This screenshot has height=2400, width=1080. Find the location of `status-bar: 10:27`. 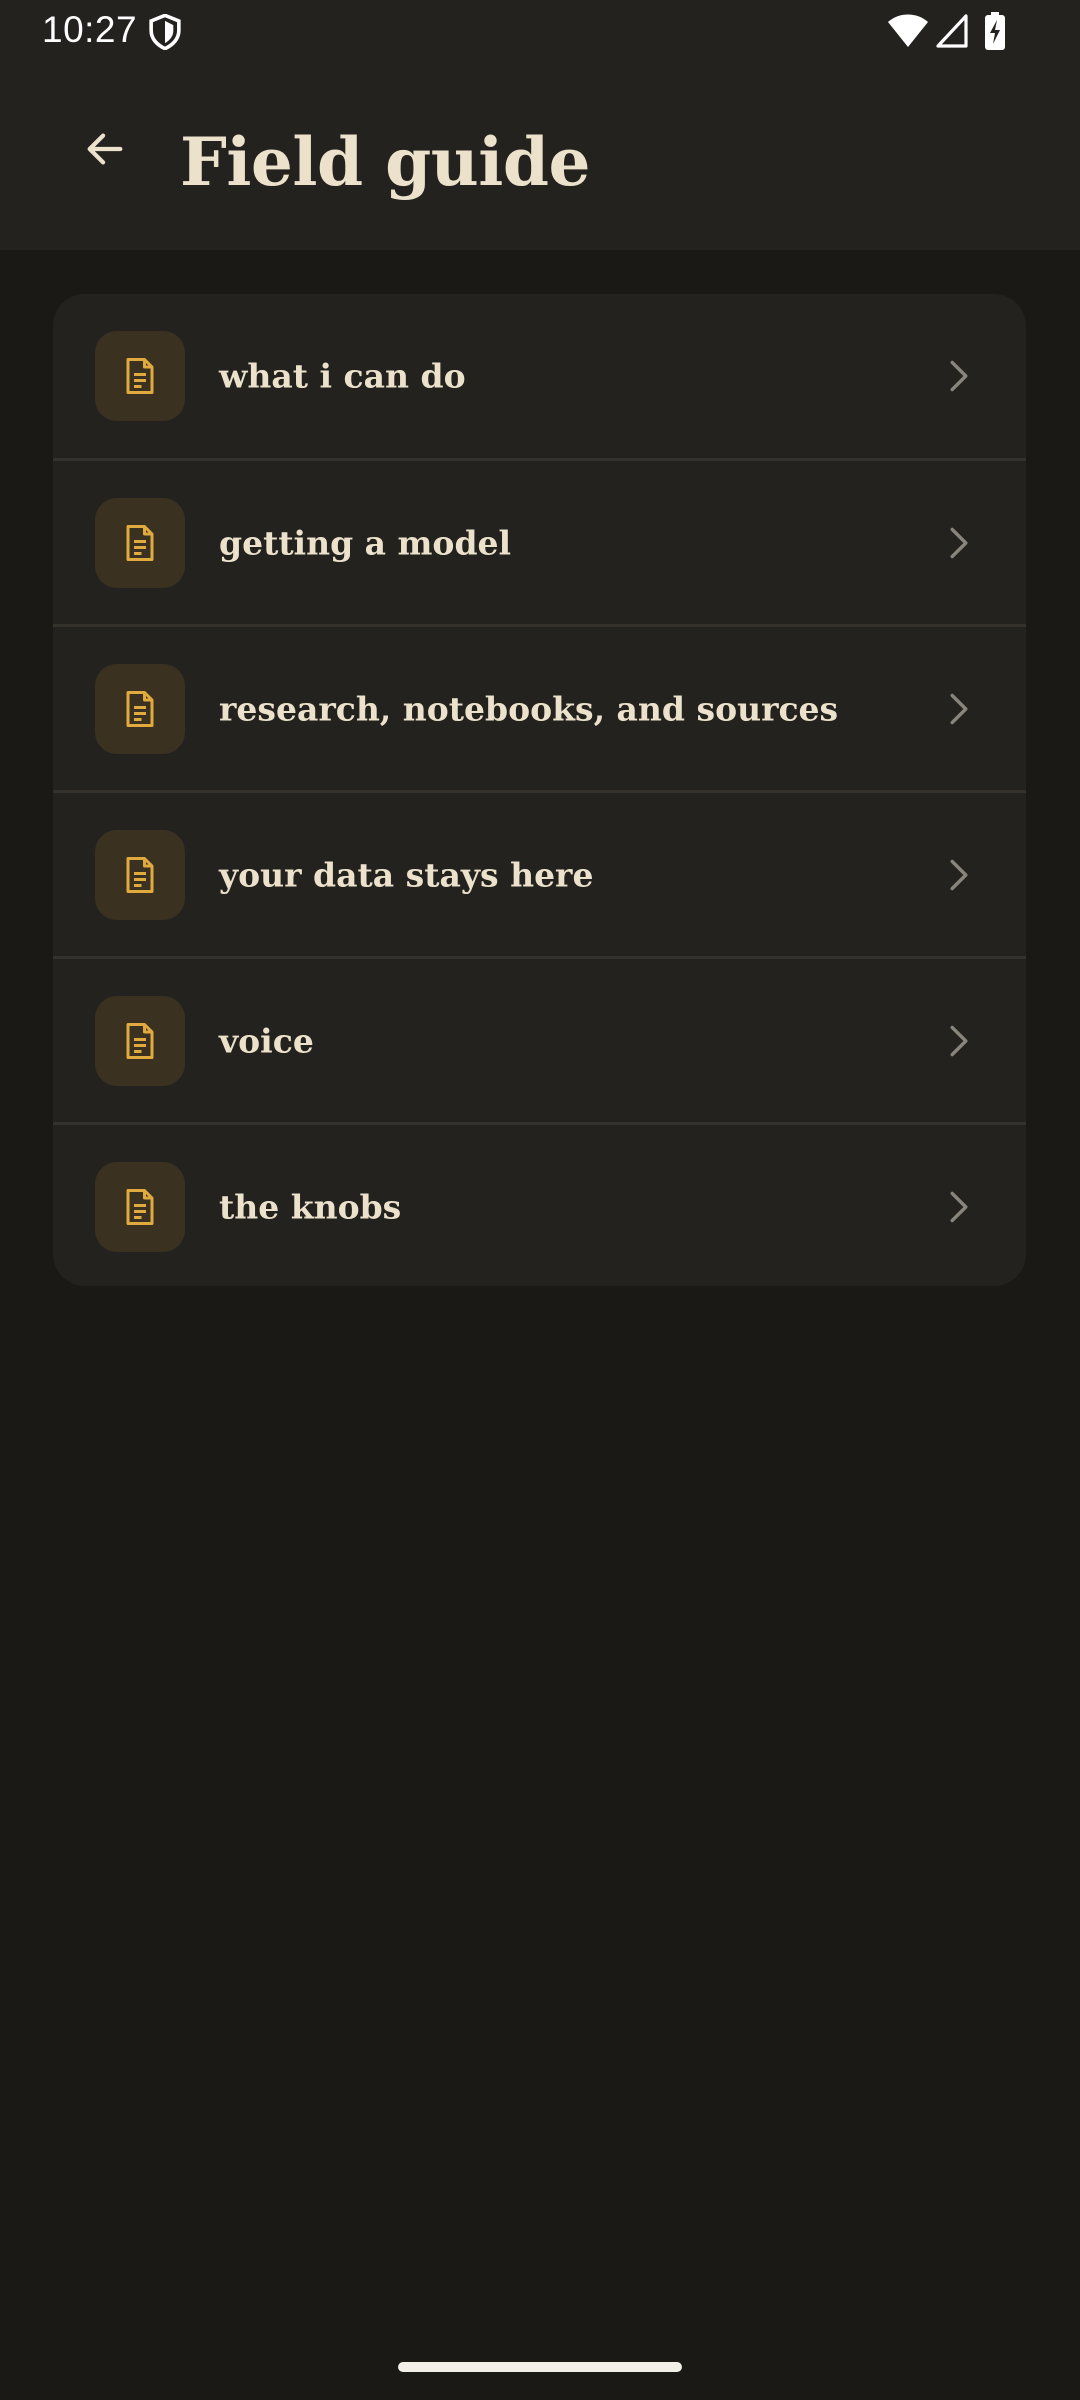

status-bar: 10:27 is located at coordinates (540, 31).